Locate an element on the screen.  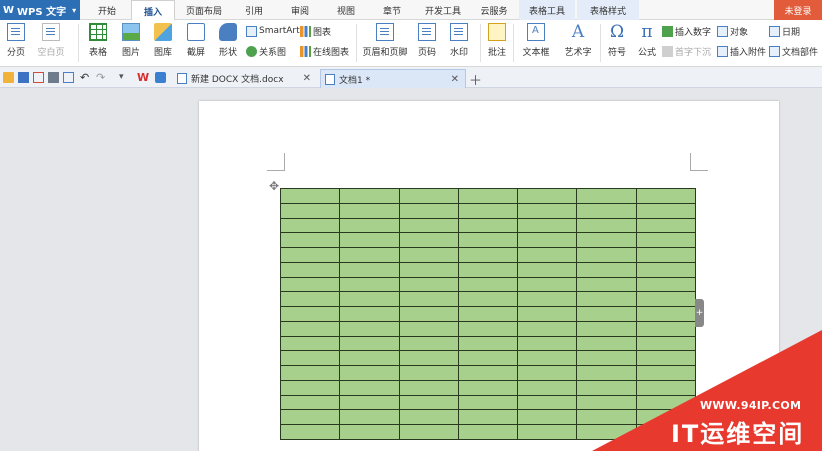
tab-table-style: 表格样式 is located at coordinates (608, 10).